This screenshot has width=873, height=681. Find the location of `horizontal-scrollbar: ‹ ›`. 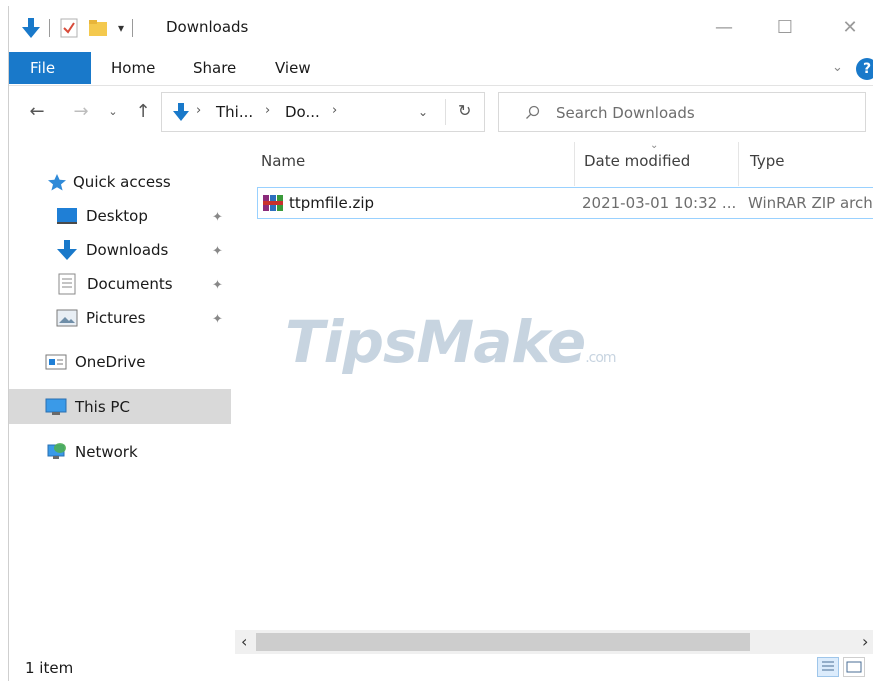

horizontal-scrollbar: ‹ › is located at coordinates (554, 642).